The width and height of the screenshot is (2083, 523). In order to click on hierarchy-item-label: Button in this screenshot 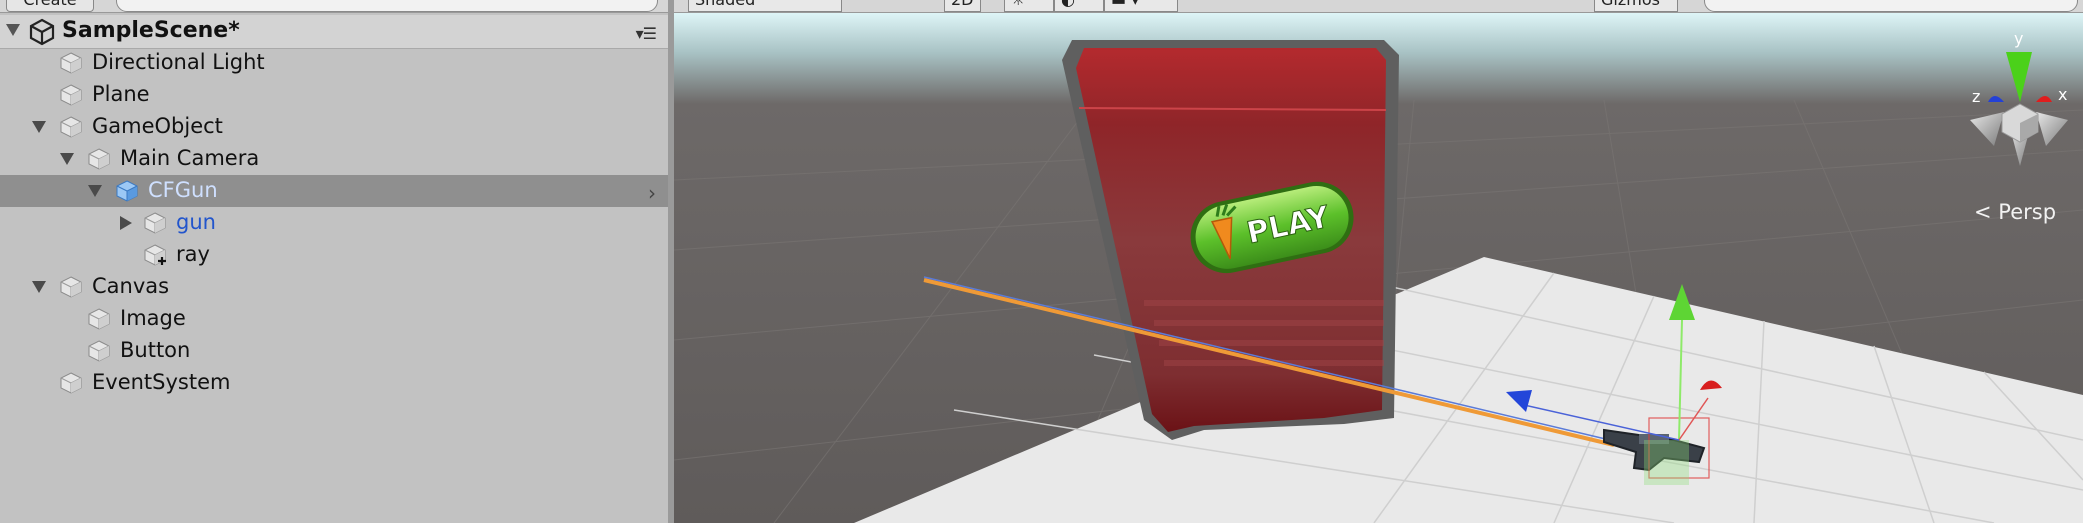, I will do `click(155, 350)`.